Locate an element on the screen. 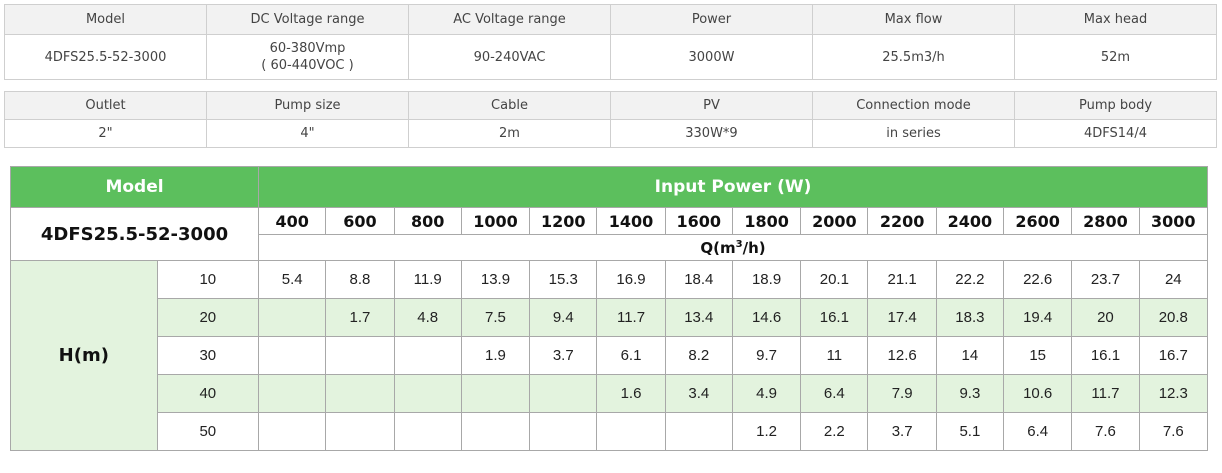 The image size is (1222, 473). flow-value-cell: 13.4 is located at coordinates (698, 317).